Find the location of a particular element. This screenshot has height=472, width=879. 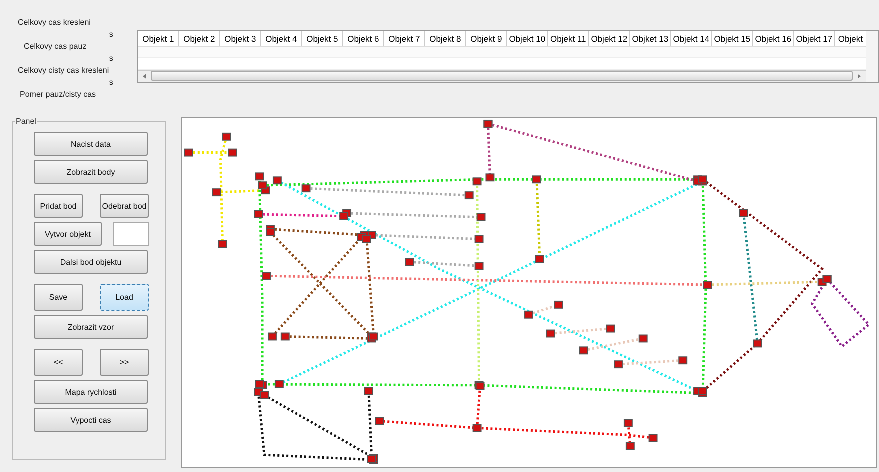

panel-button: Pridat bod is located at coordinates (58, 206).